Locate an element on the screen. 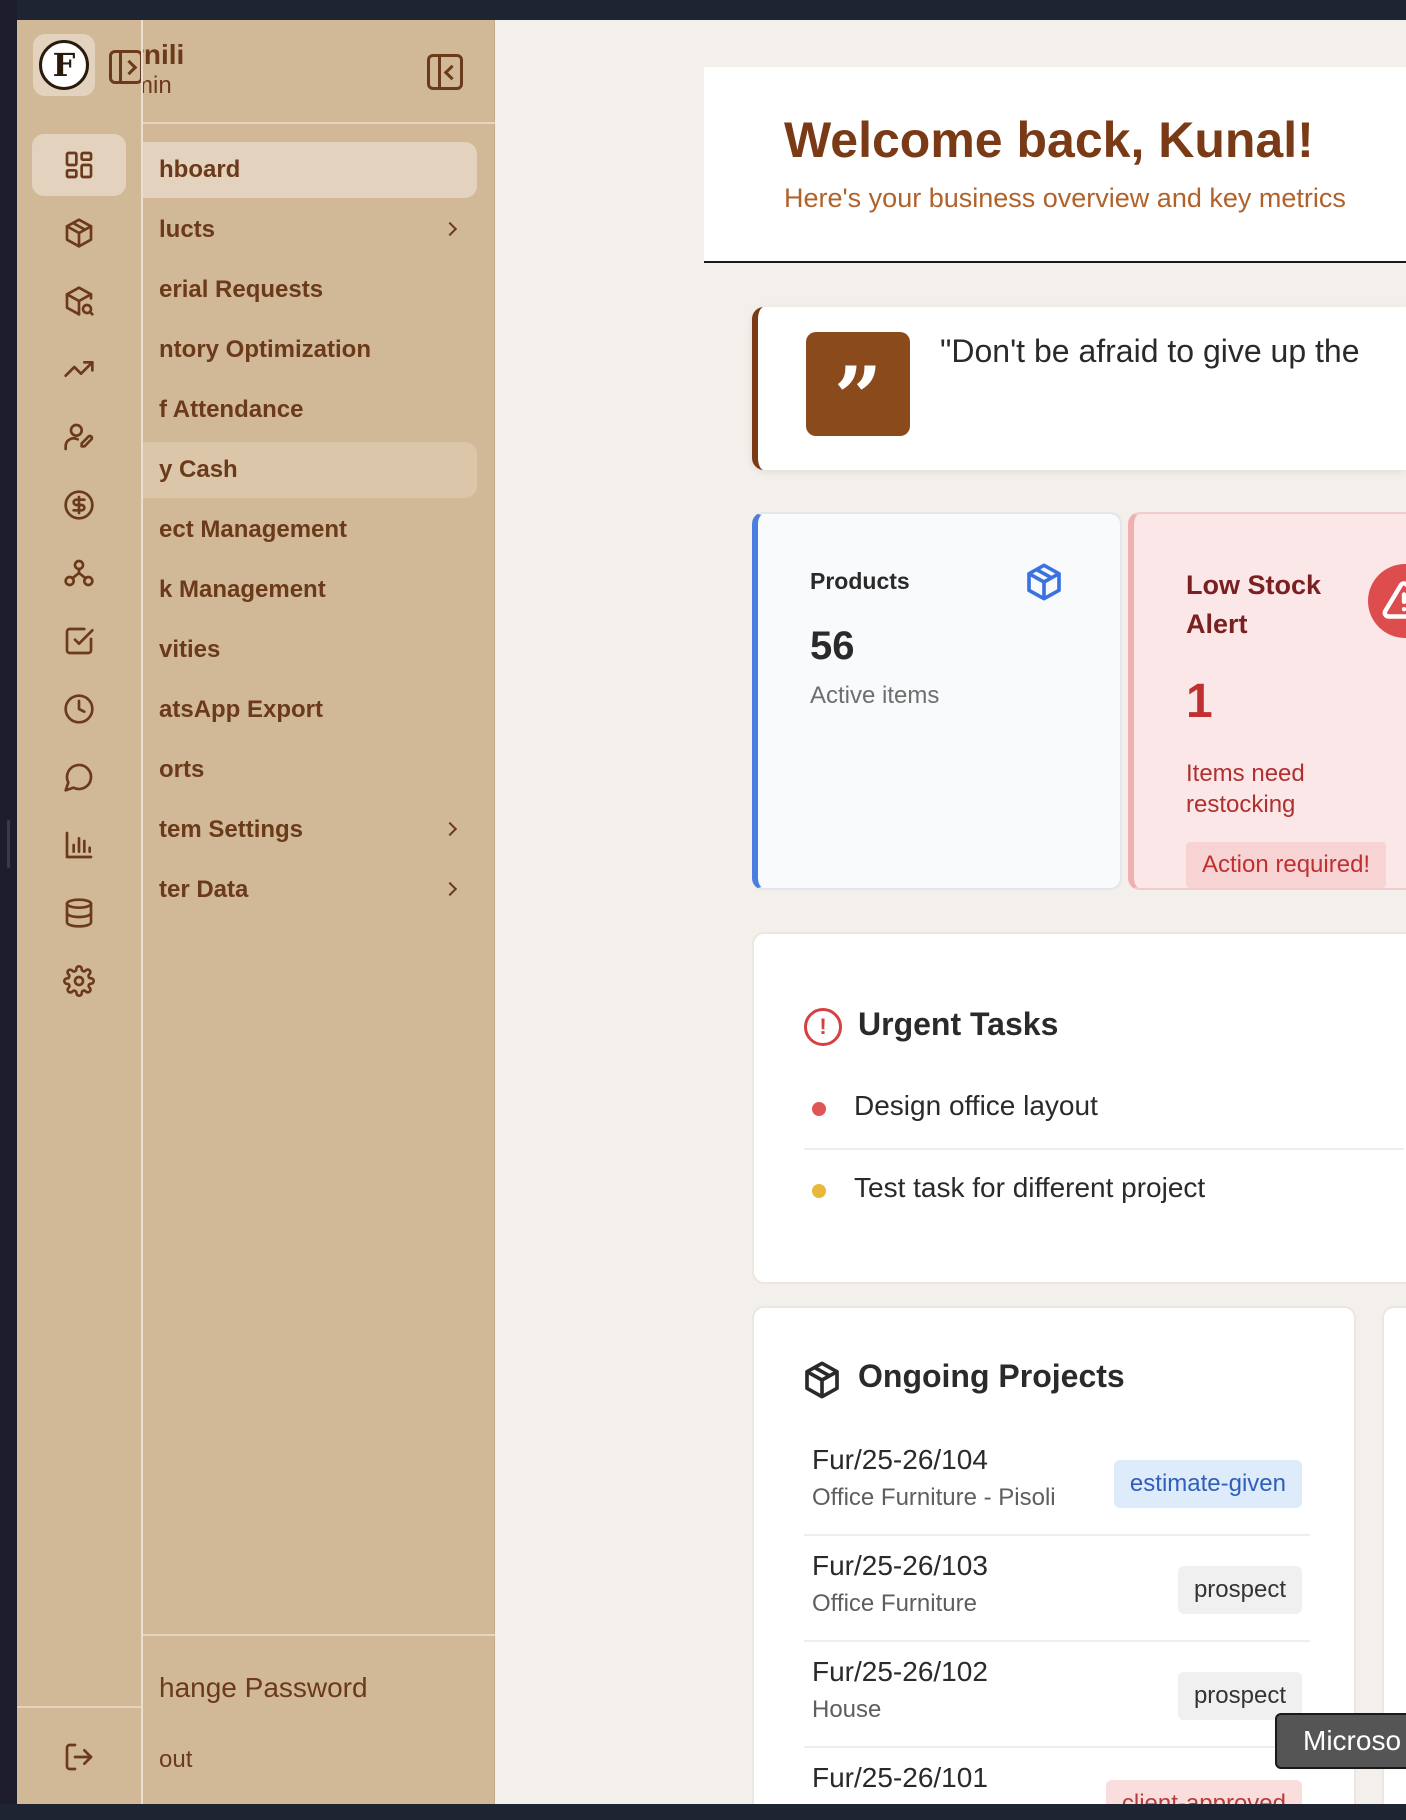 Image resolution: width=1406 pixels, height=1820 pixels. network-icon is located at coordinates (79, 573).